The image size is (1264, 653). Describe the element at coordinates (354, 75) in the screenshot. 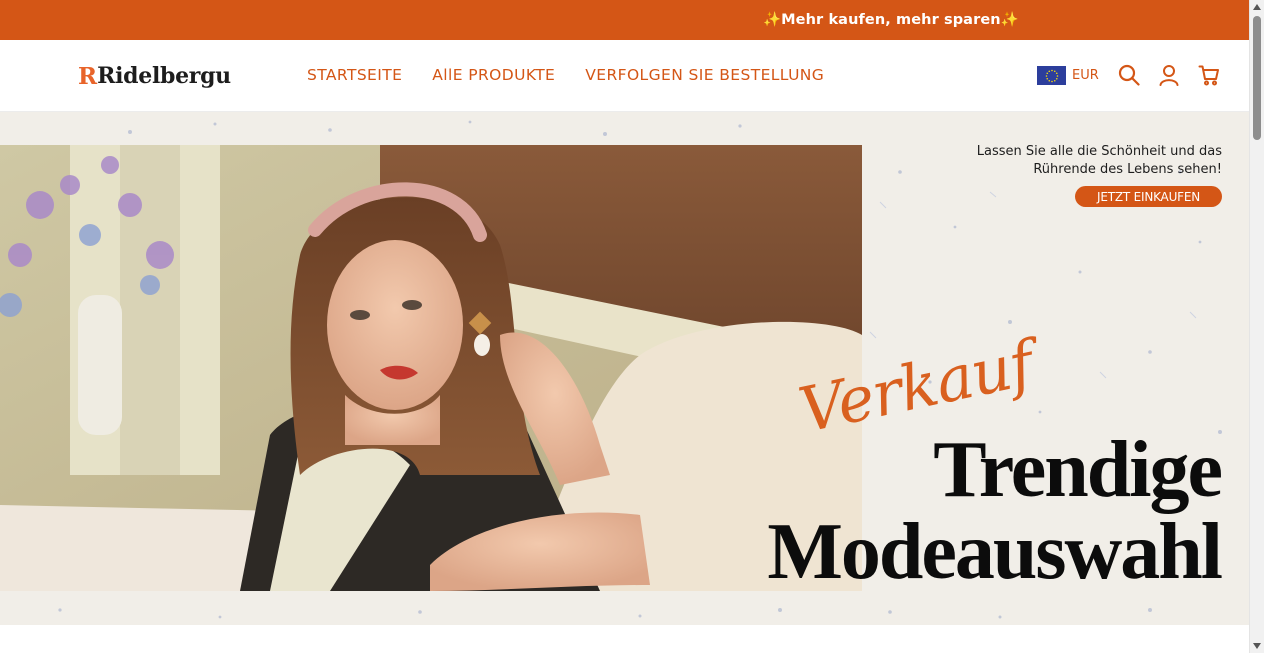

I see `nav-item-home: STARTSEITE` at that location.